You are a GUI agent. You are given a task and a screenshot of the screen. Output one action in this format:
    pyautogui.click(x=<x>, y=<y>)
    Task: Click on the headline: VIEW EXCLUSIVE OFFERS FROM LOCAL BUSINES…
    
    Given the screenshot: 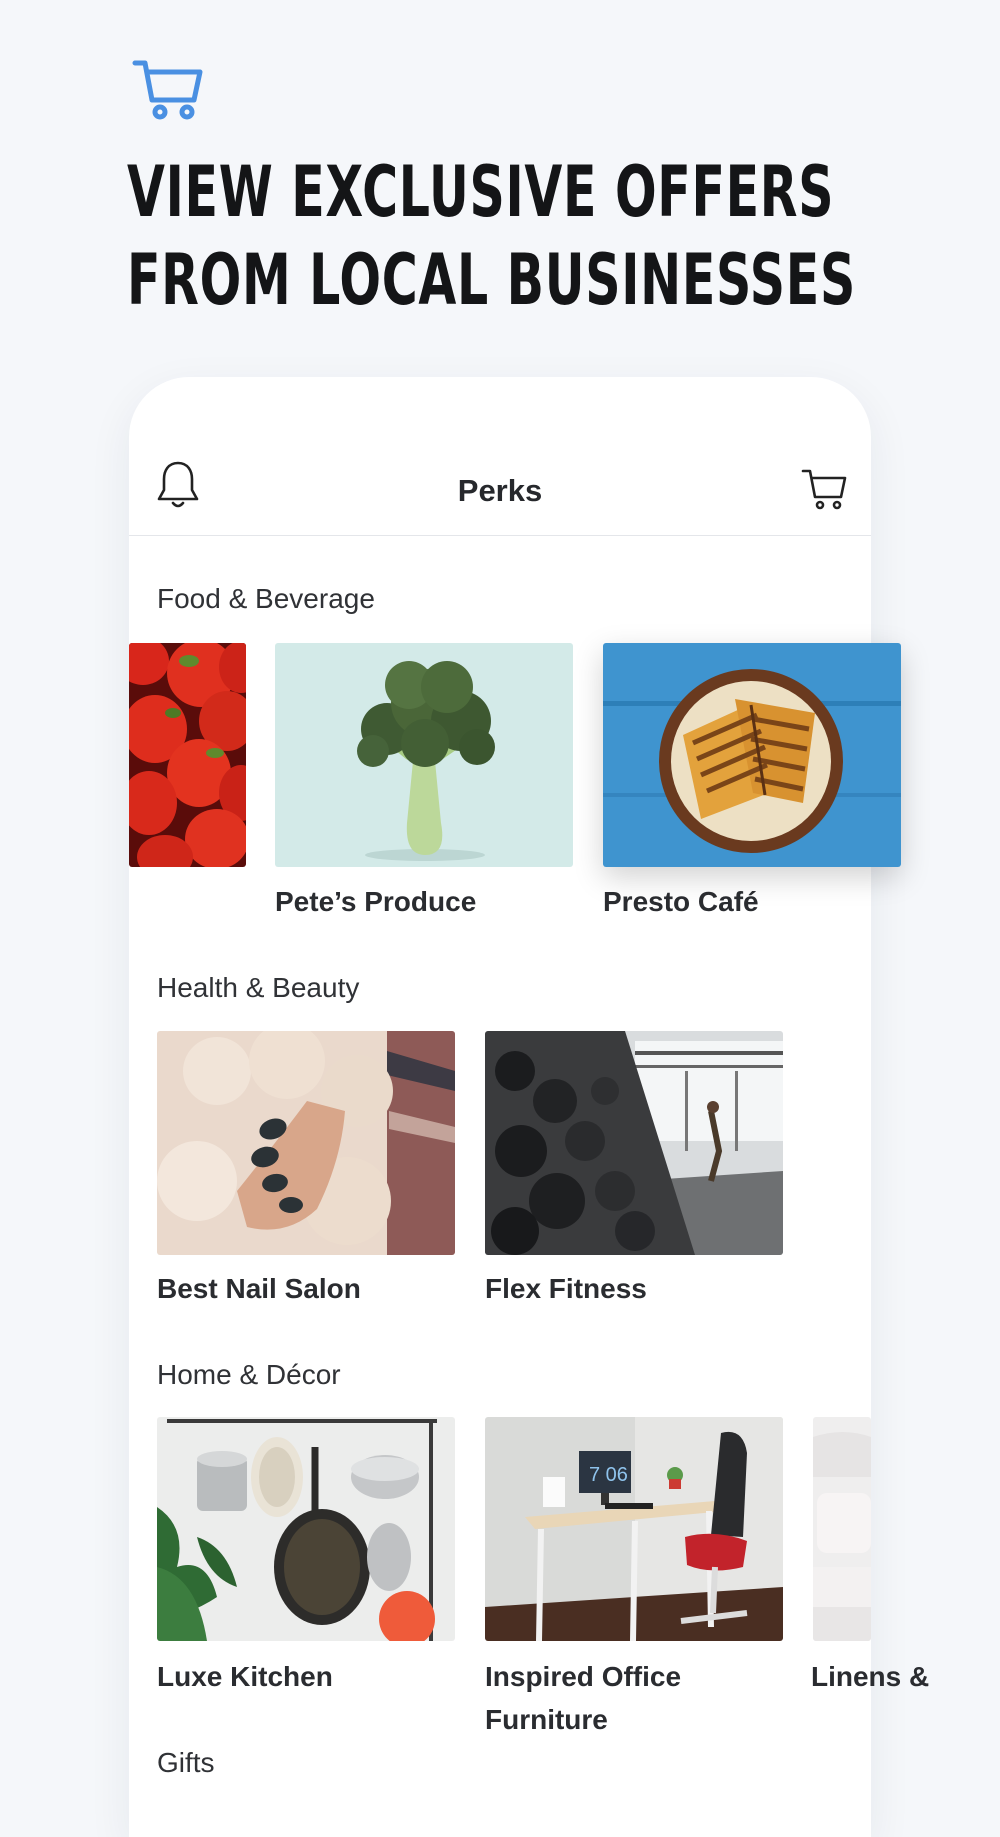 What is the action you would take?
    pyautogui.click(x=491, y=236)
    